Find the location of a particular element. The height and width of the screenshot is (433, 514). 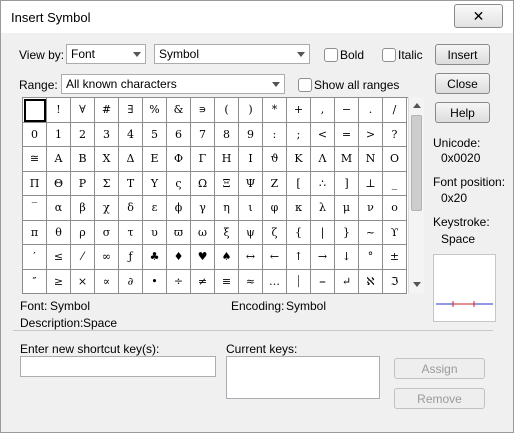

italic-checkbox is located at coordinates (389, 55).